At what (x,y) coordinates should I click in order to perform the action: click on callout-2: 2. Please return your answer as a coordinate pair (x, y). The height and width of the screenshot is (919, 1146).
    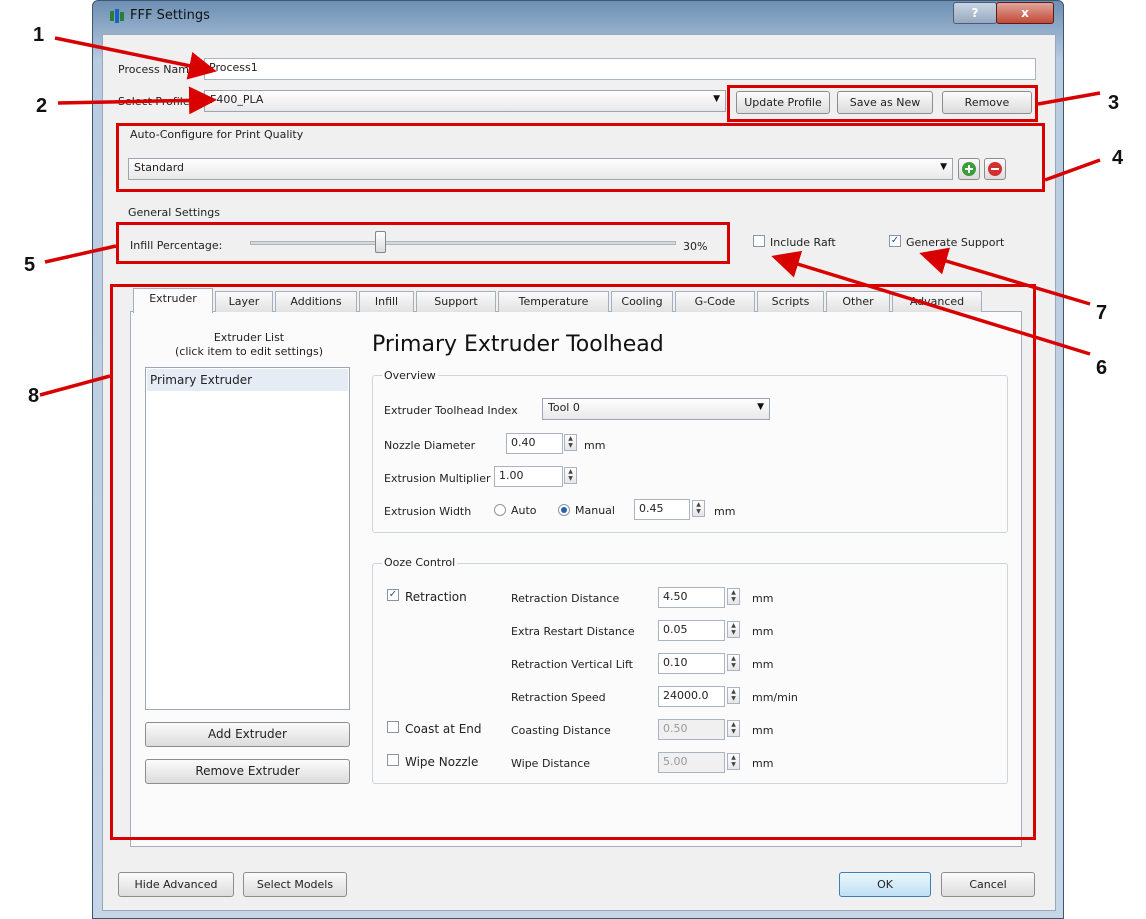
    Looking at the image, I should click on (42, 106).